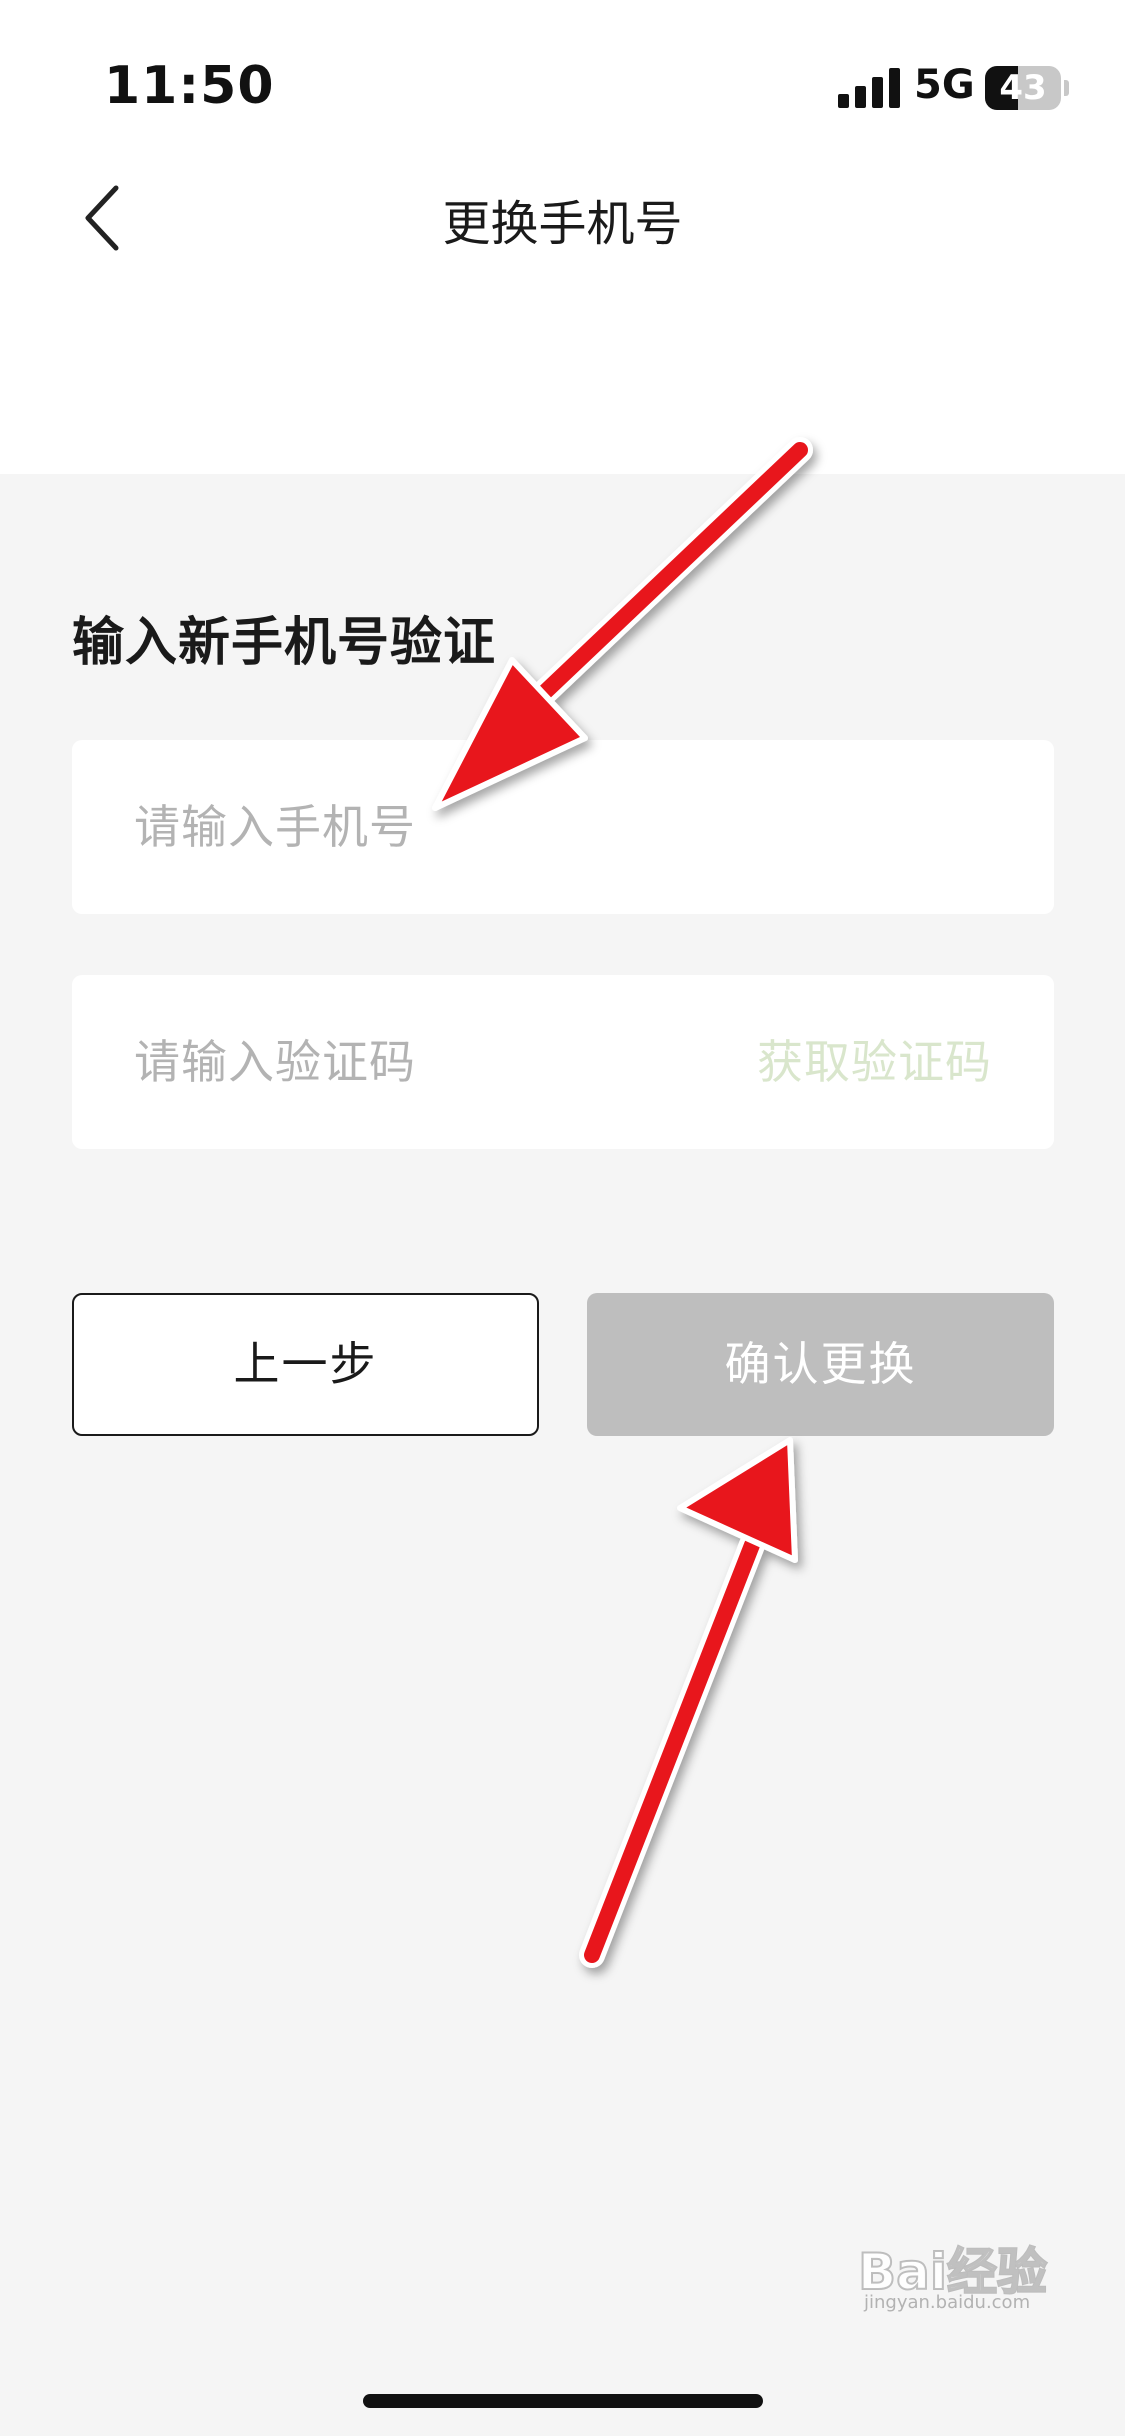 Image resolution: width=1125 pixels, height=2436 pixels. I want to click on get-code-button: 获取验证码, so click(874, 1062).